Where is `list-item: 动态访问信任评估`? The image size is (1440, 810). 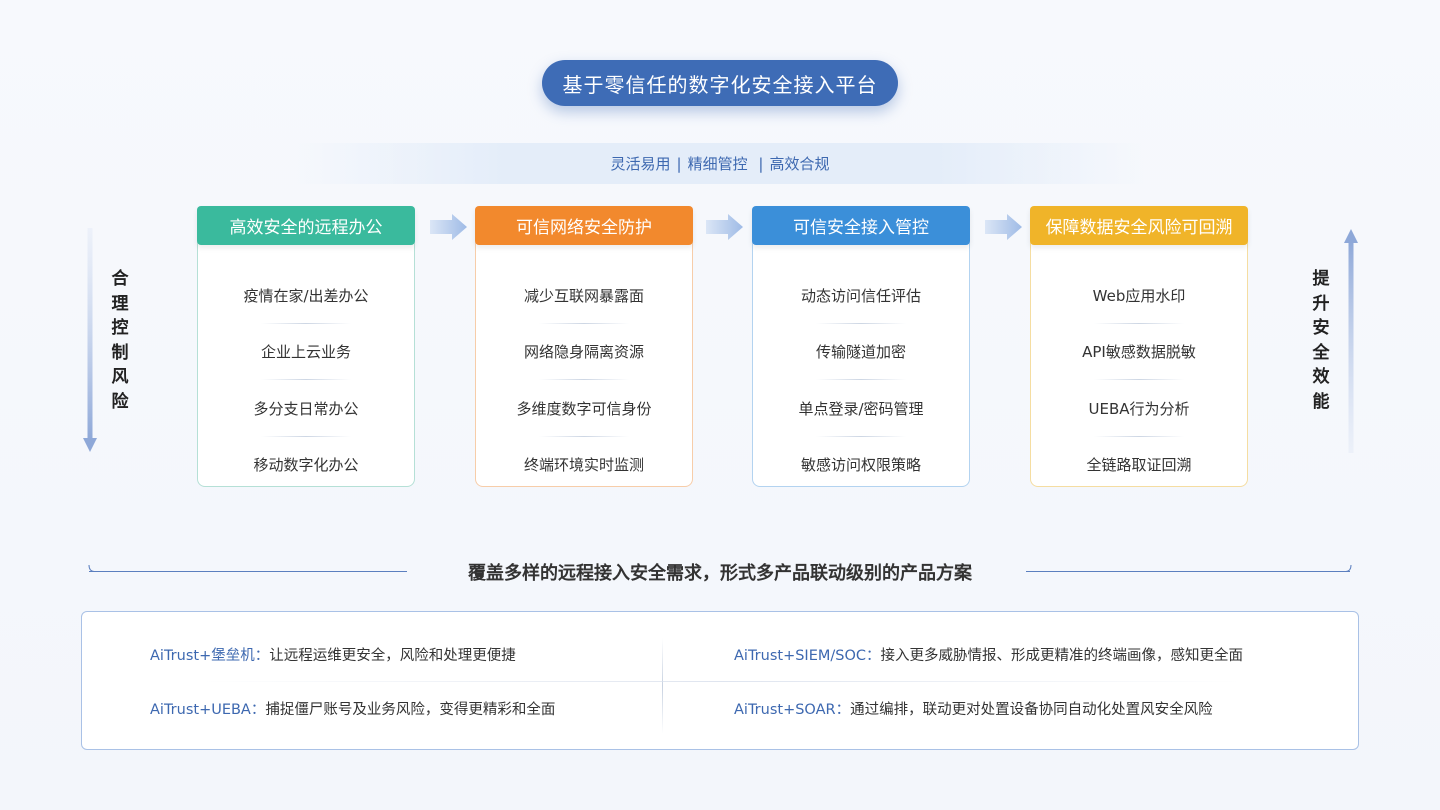 list-item: 动态访问信任评估 is located at coordinates (861, 295).